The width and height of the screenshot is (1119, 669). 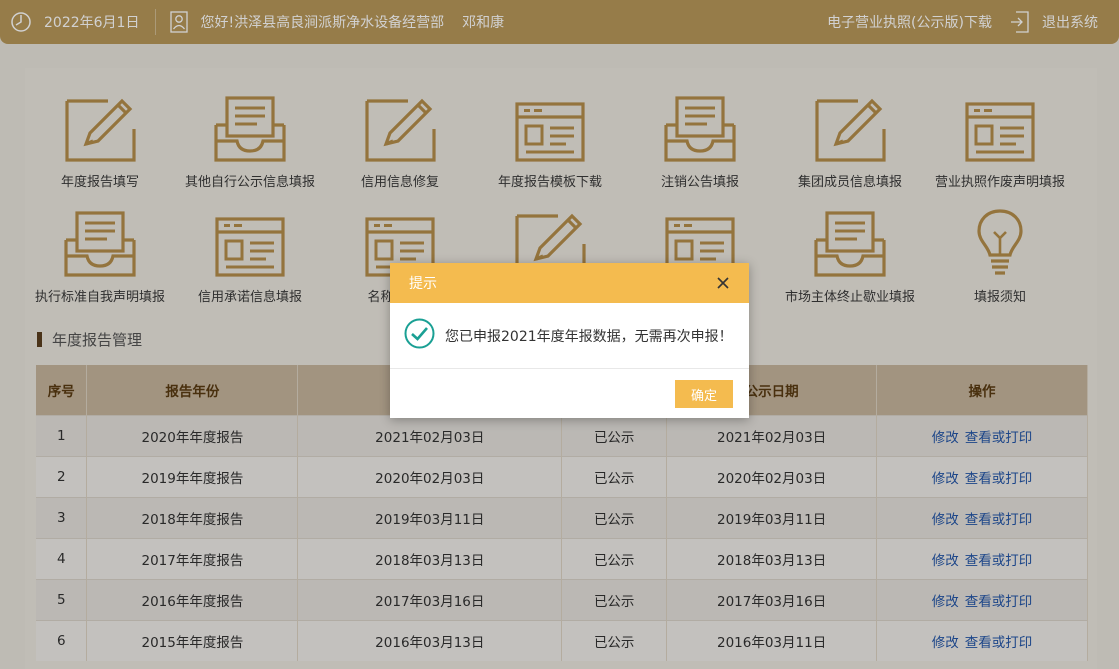 What do you see at coordinates (424, 335) in the screenshot?
I see `success-check-icon` at bounding box center [424, 335].